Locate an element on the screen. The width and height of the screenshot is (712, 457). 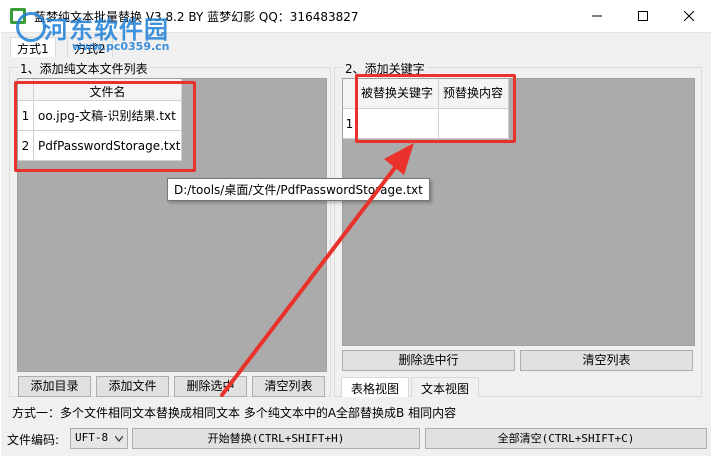
encoding-label: 文件编码: is located at coordinates (33, 440).